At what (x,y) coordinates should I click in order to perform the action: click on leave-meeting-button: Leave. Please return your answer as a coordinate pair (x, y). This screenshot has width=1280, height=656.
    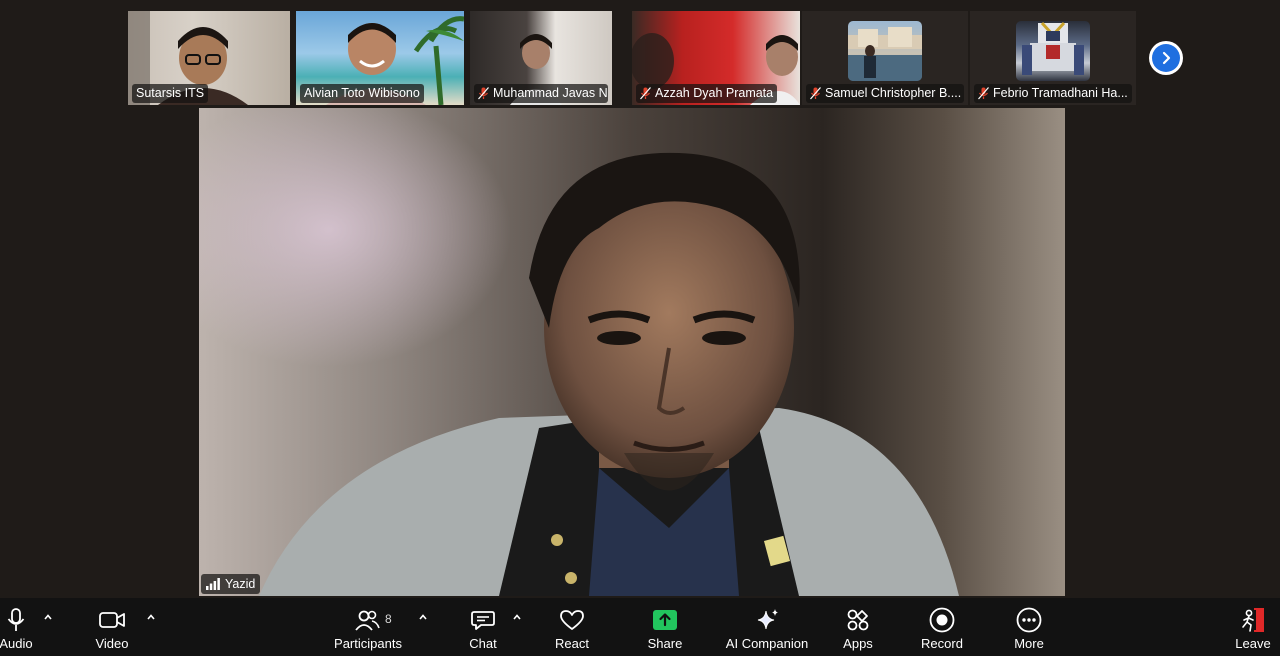
    Looking at the image, I should click on (1253, 627).